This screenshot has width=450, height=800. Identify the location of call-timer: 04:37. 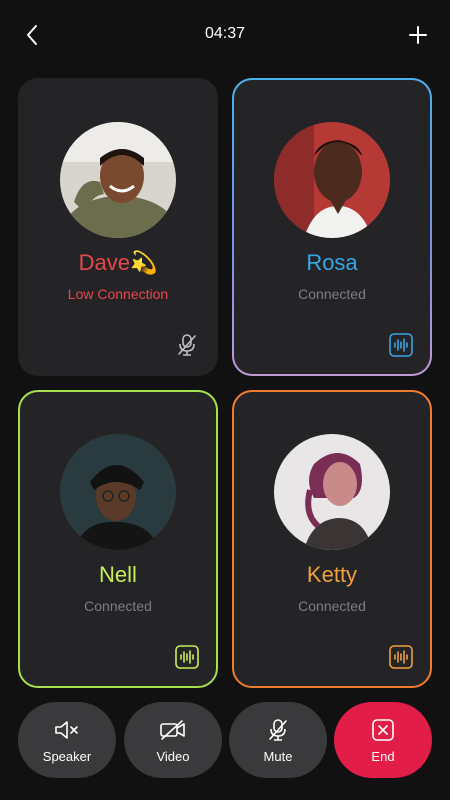
(225, 33).